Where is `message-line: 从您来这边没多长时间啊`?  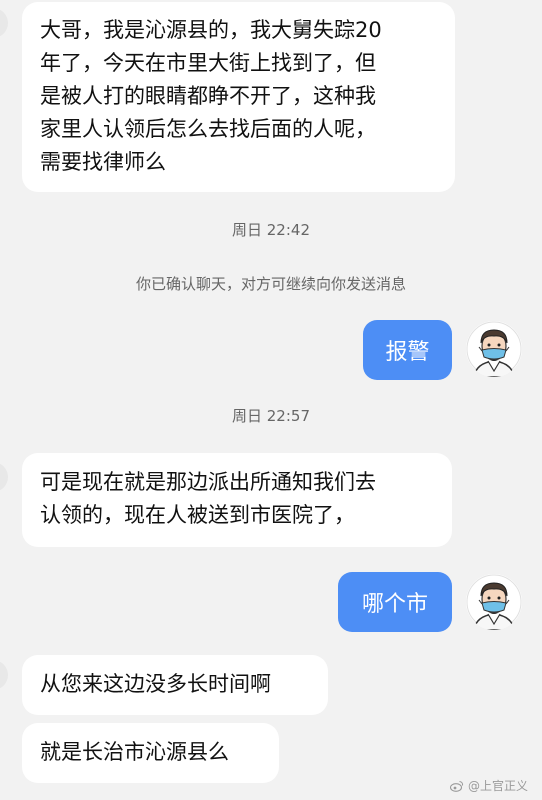
message-line: 从您来这边没多长时间啊 is located at coordinates (155, 684).